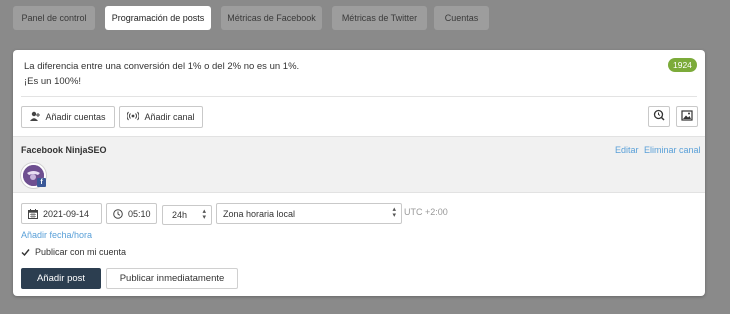 Image resolution: width=730 pixels, height=314 pixels. What do you see at coordinates (158, 18) in the screenshot?
I see `tab-programacion-de-posts: Programación de posts` at bounding box center [158, 18].